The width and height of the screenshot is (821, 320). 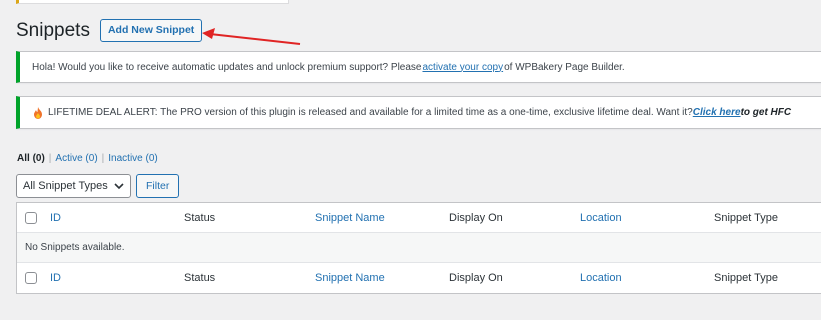 I want to click on view-active-count: (0), so click(x=91, y=158).